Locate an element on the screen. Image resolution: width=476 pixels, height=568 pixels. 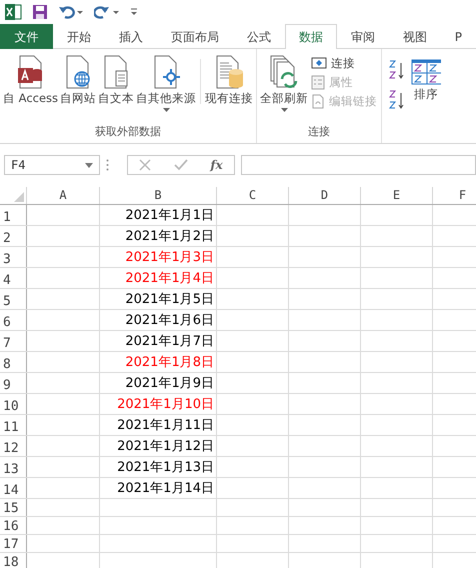
column-header: F is located at coordinates (454, 195).